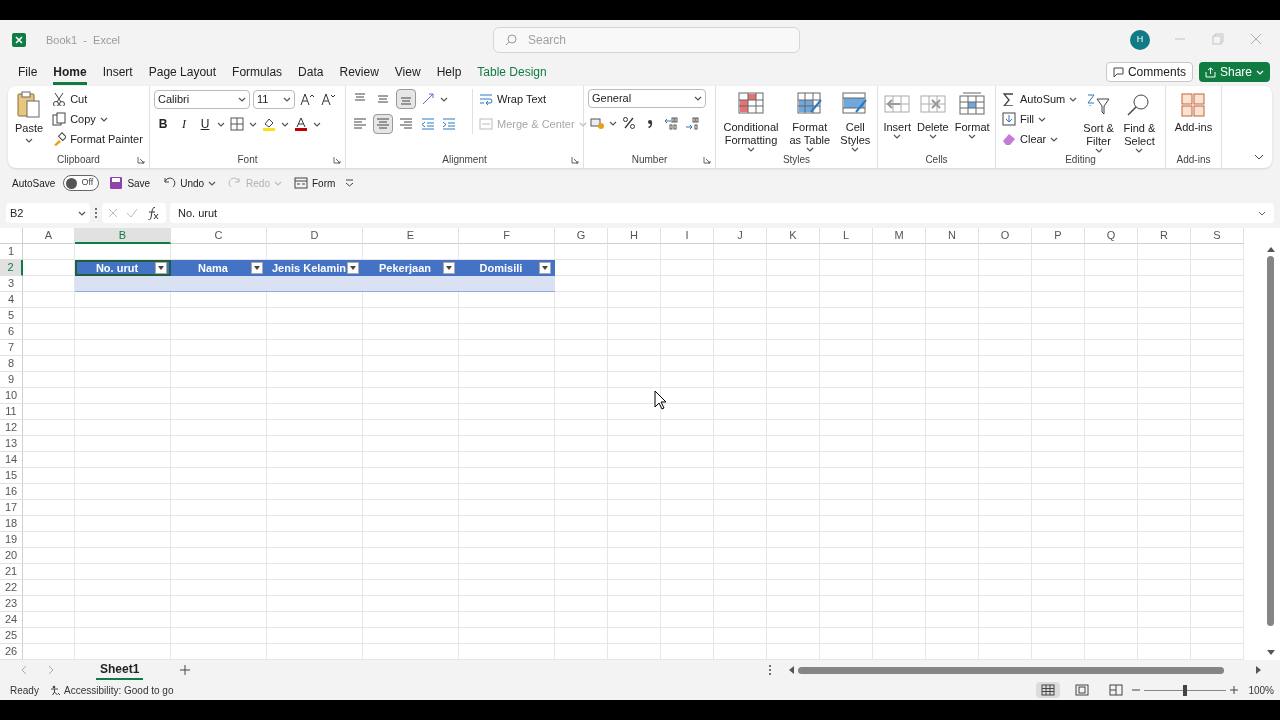 The height and width of the screenshot is (720, 1280). Describe the element at coordinates (899, 236) in the screenshot. I see `column-header: M` at that location.